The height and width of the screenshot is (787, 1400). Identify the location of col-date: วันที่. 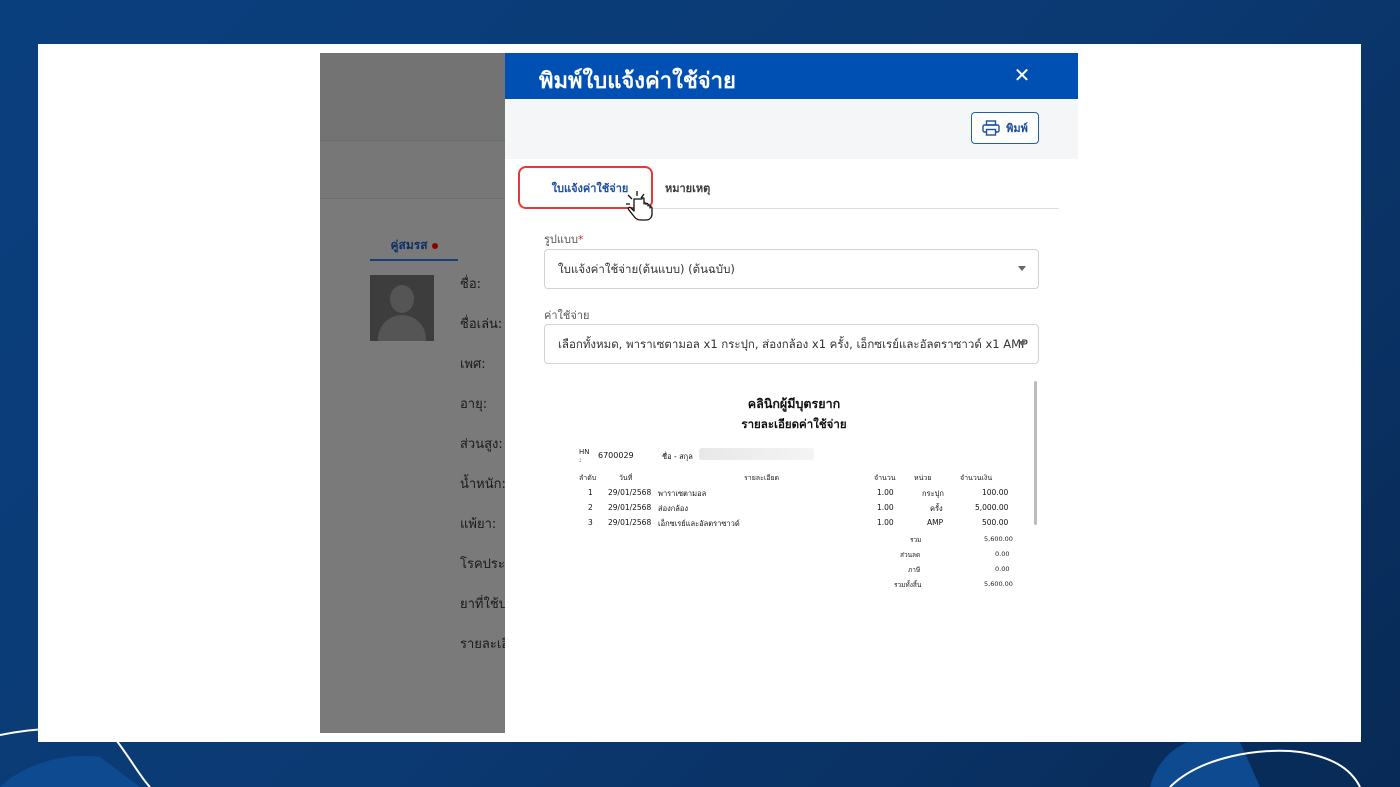
(626, 478).